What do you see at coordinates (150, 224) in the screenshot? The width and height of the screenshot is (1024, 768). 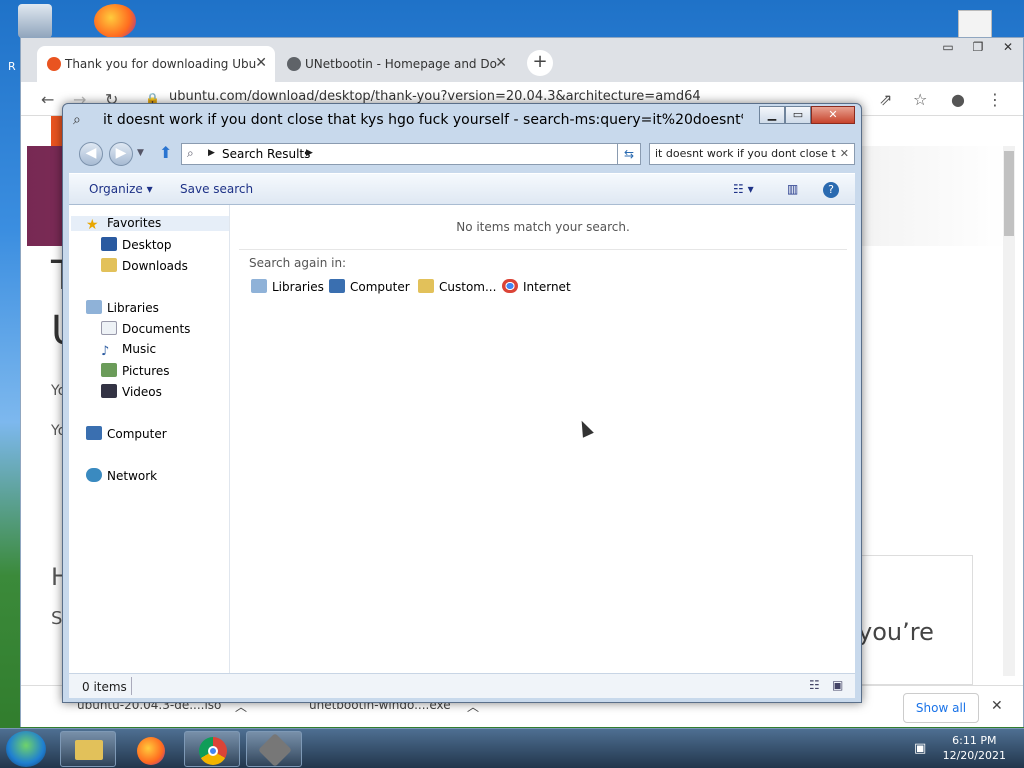 I see `sidebar-item-favorites: ★ Favorites` at bounding box center [150, 224].